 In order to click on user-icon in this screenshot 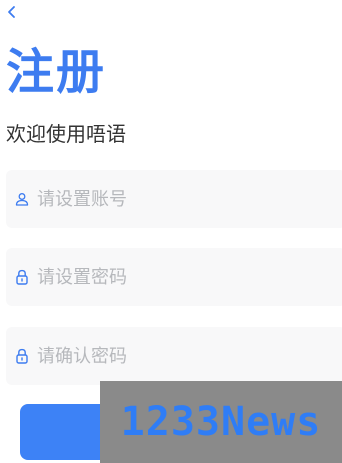, I will do `click(22, 199)`.